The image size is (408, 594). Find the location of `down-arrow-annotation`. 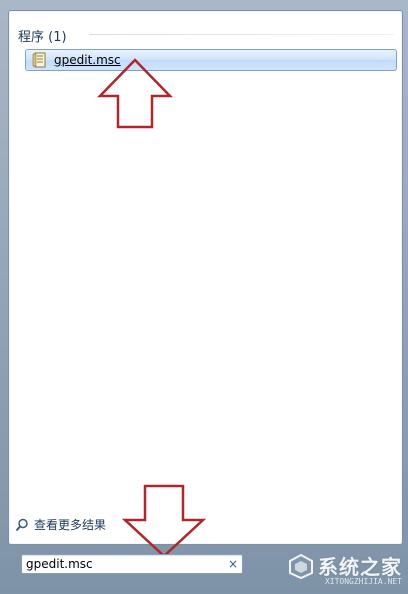

down-arrow-annotation is located at coordinates (164, 521).